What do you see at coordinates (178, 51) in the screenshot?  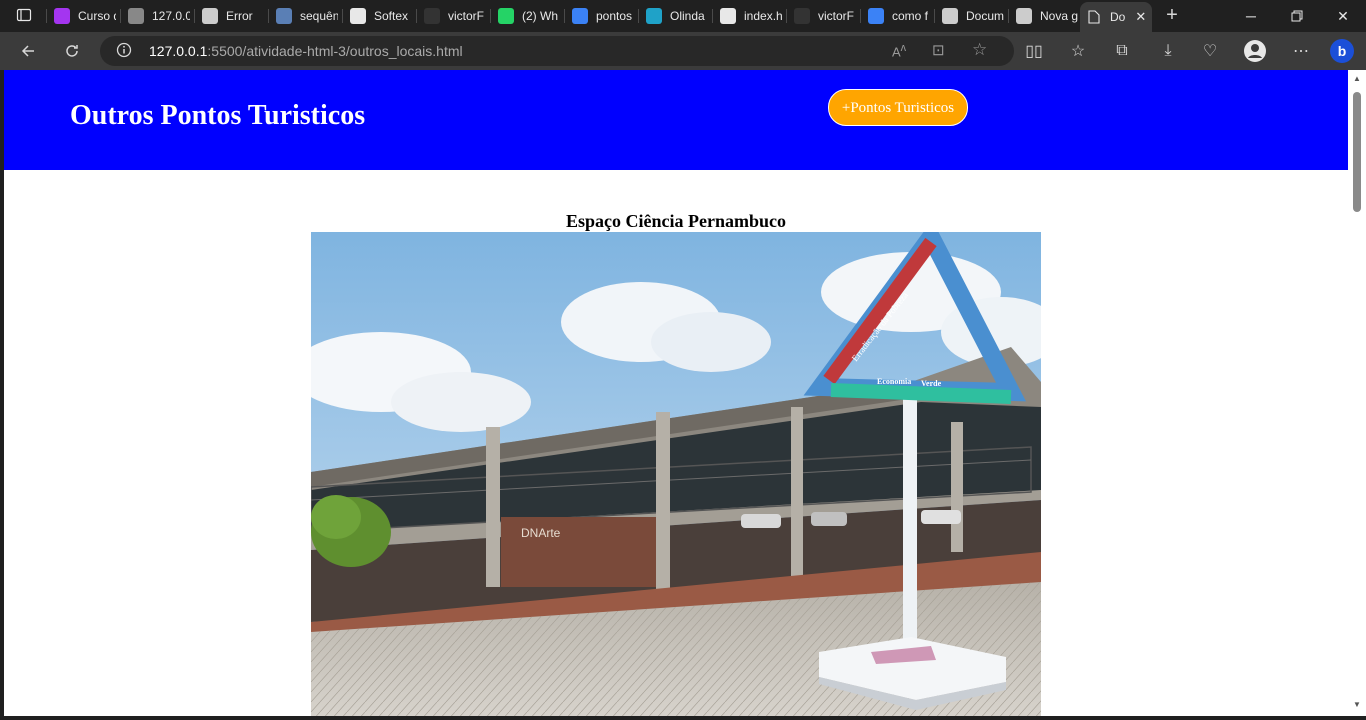 I see `url-host: 127.0.0.1` at bounding box center [178, 51].